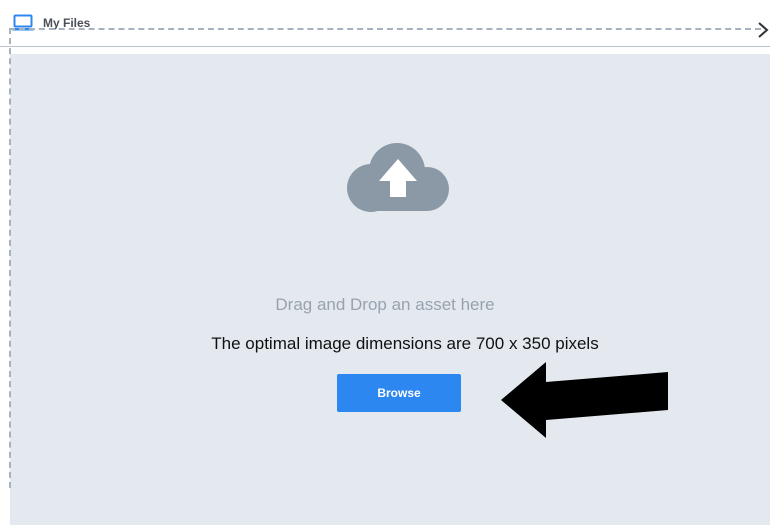 Image resolution: width=770 pixels, height=525 pixels. What do you see at coordinates (398, 177) in the screenshot?
I see `cloud-upload-icon` at bounding box center [398, 177].